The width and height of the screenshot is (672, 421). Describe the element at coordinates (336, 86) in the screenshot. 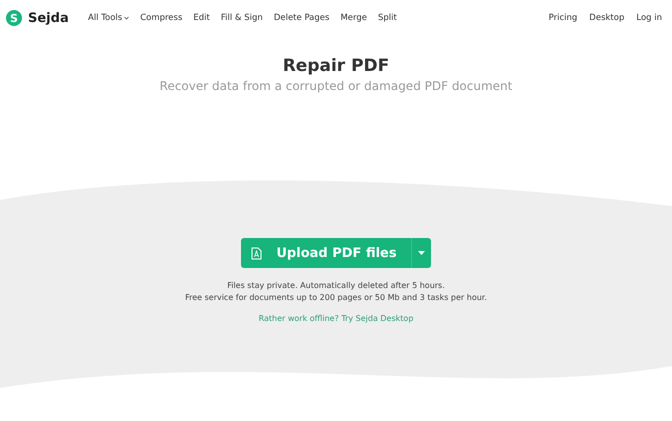

I see `page-subtitle: Recover data from a corrupted or damaged PDF document` at that location.